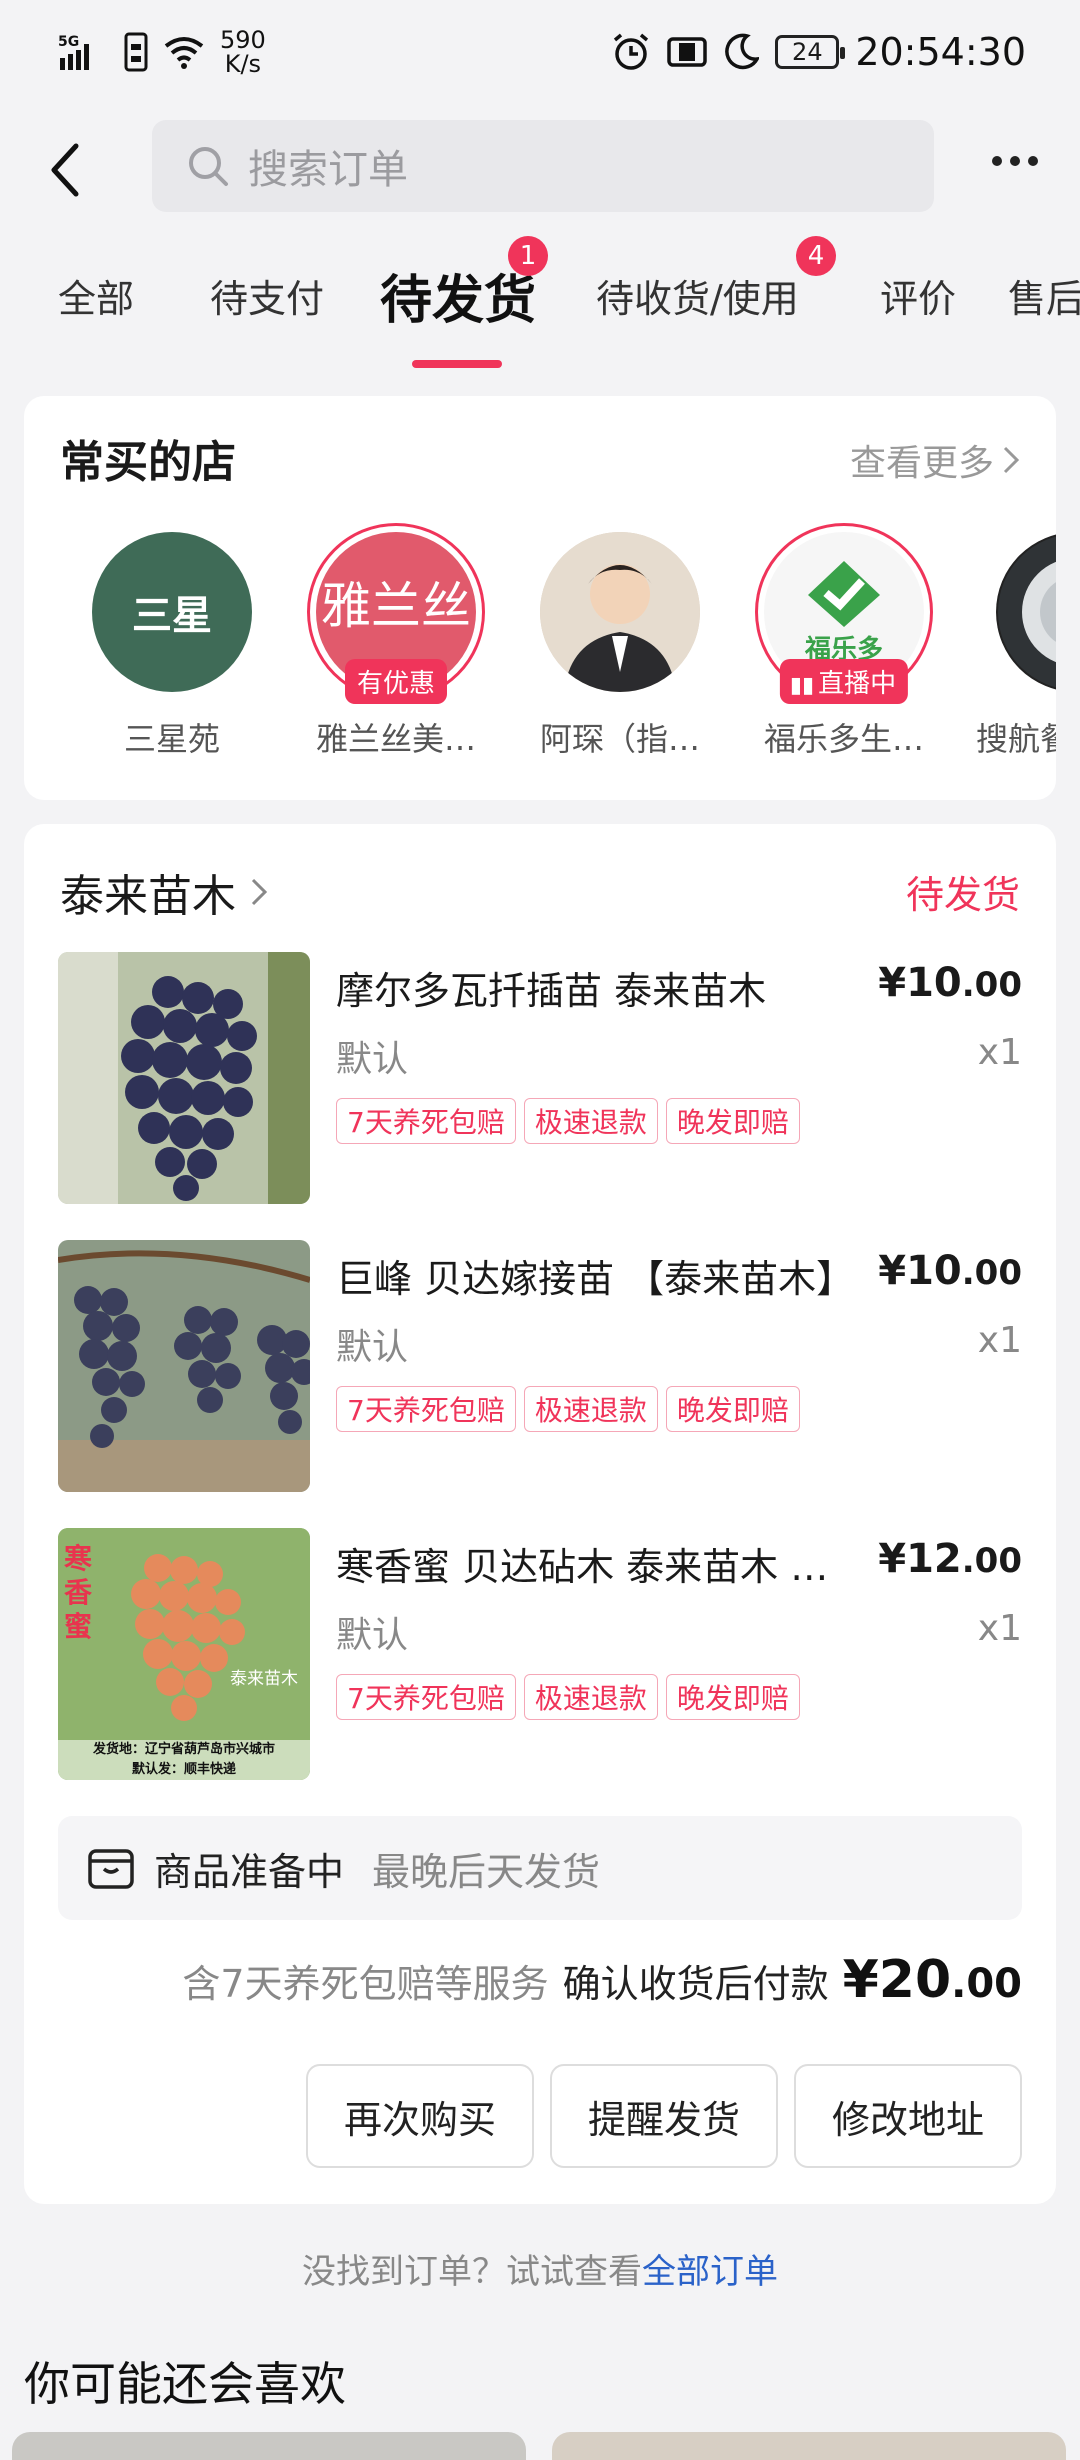 This screenshot has width=1080, height=2460. Describe the element at coordinates (918, 295) in the screenshot. I see `tab-review: 评价` at that location.